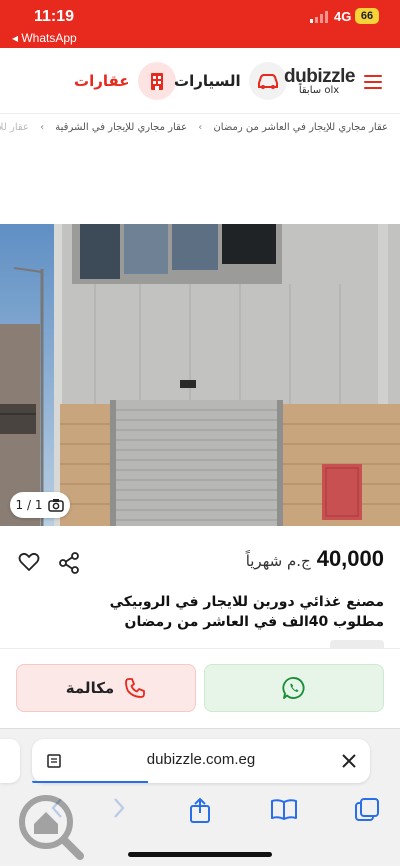 The height and width of the screenshot is (866, 400). I want to click on bookmarks-icon, so click(284, 809).